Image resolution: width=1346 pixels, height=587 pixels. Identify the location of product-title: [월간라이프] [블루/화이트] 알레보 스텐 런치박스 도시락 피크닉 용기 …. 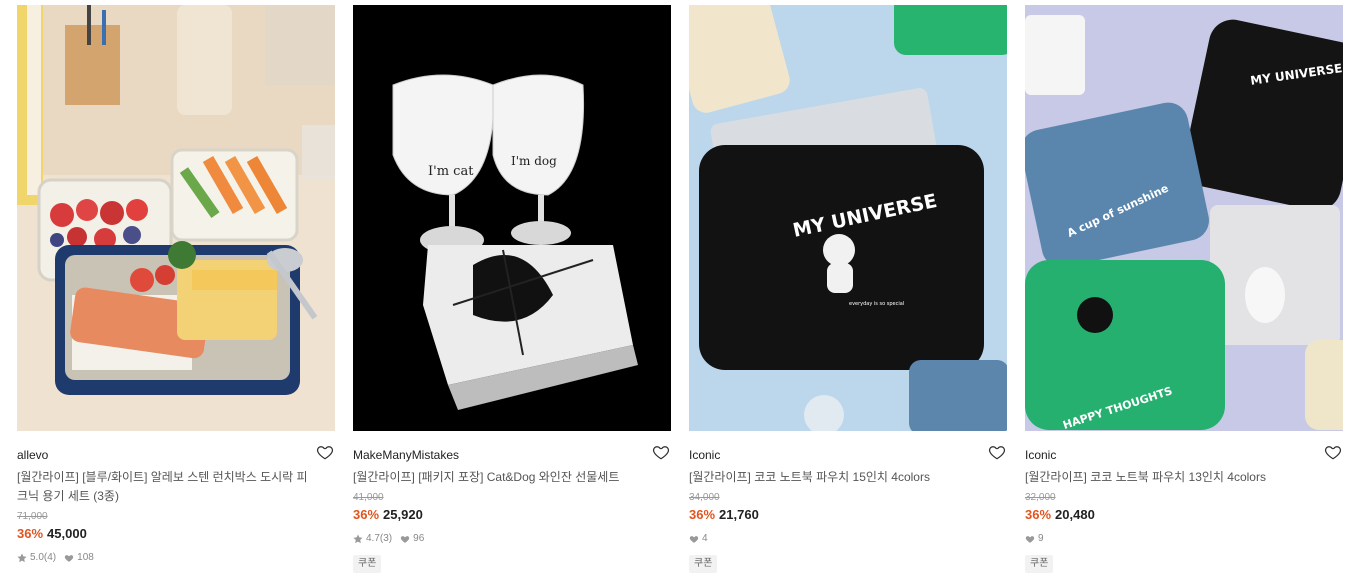
(167, 487).